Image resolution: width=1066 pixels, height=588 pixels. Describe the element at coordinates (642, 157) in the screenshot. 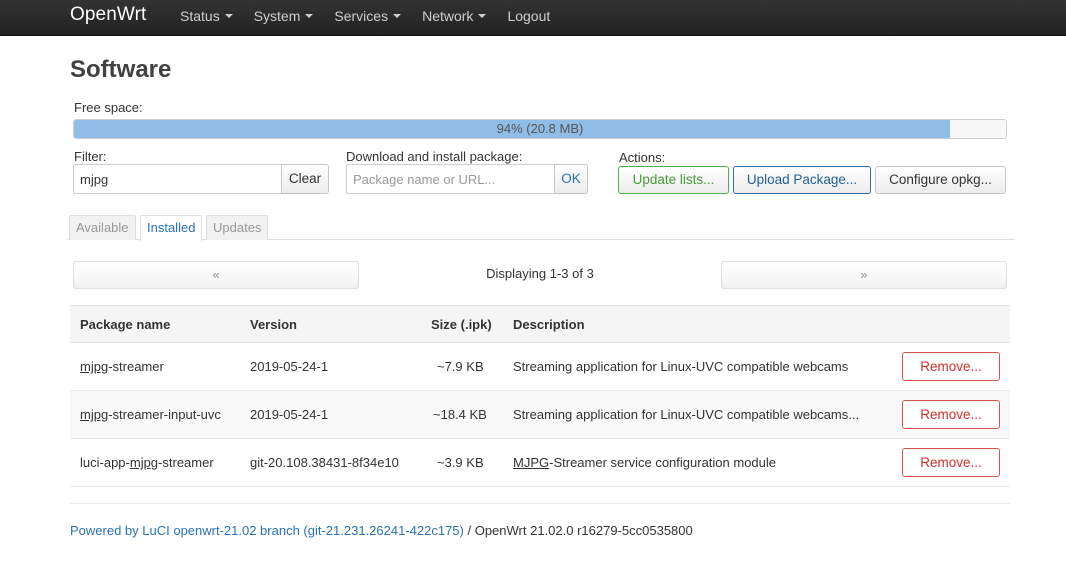

I see `actions-label: Actions:` at that location.